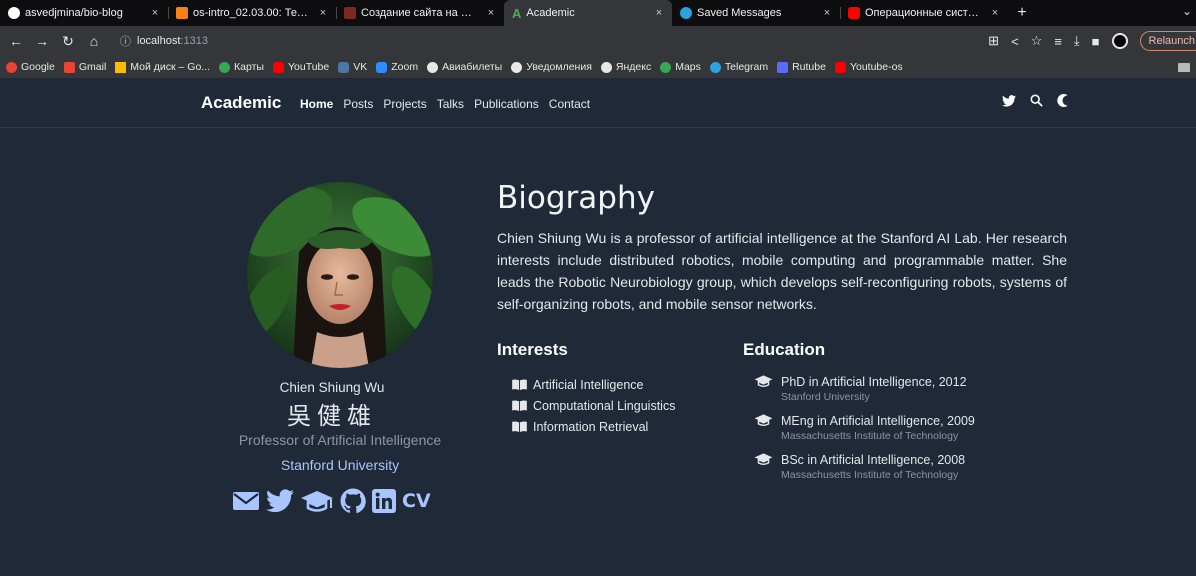 This screenshot has height=576, width=1196. Describe the element at coordinates (94, 41) in the screenshot. I see `home-icon: ⌂` at that location.